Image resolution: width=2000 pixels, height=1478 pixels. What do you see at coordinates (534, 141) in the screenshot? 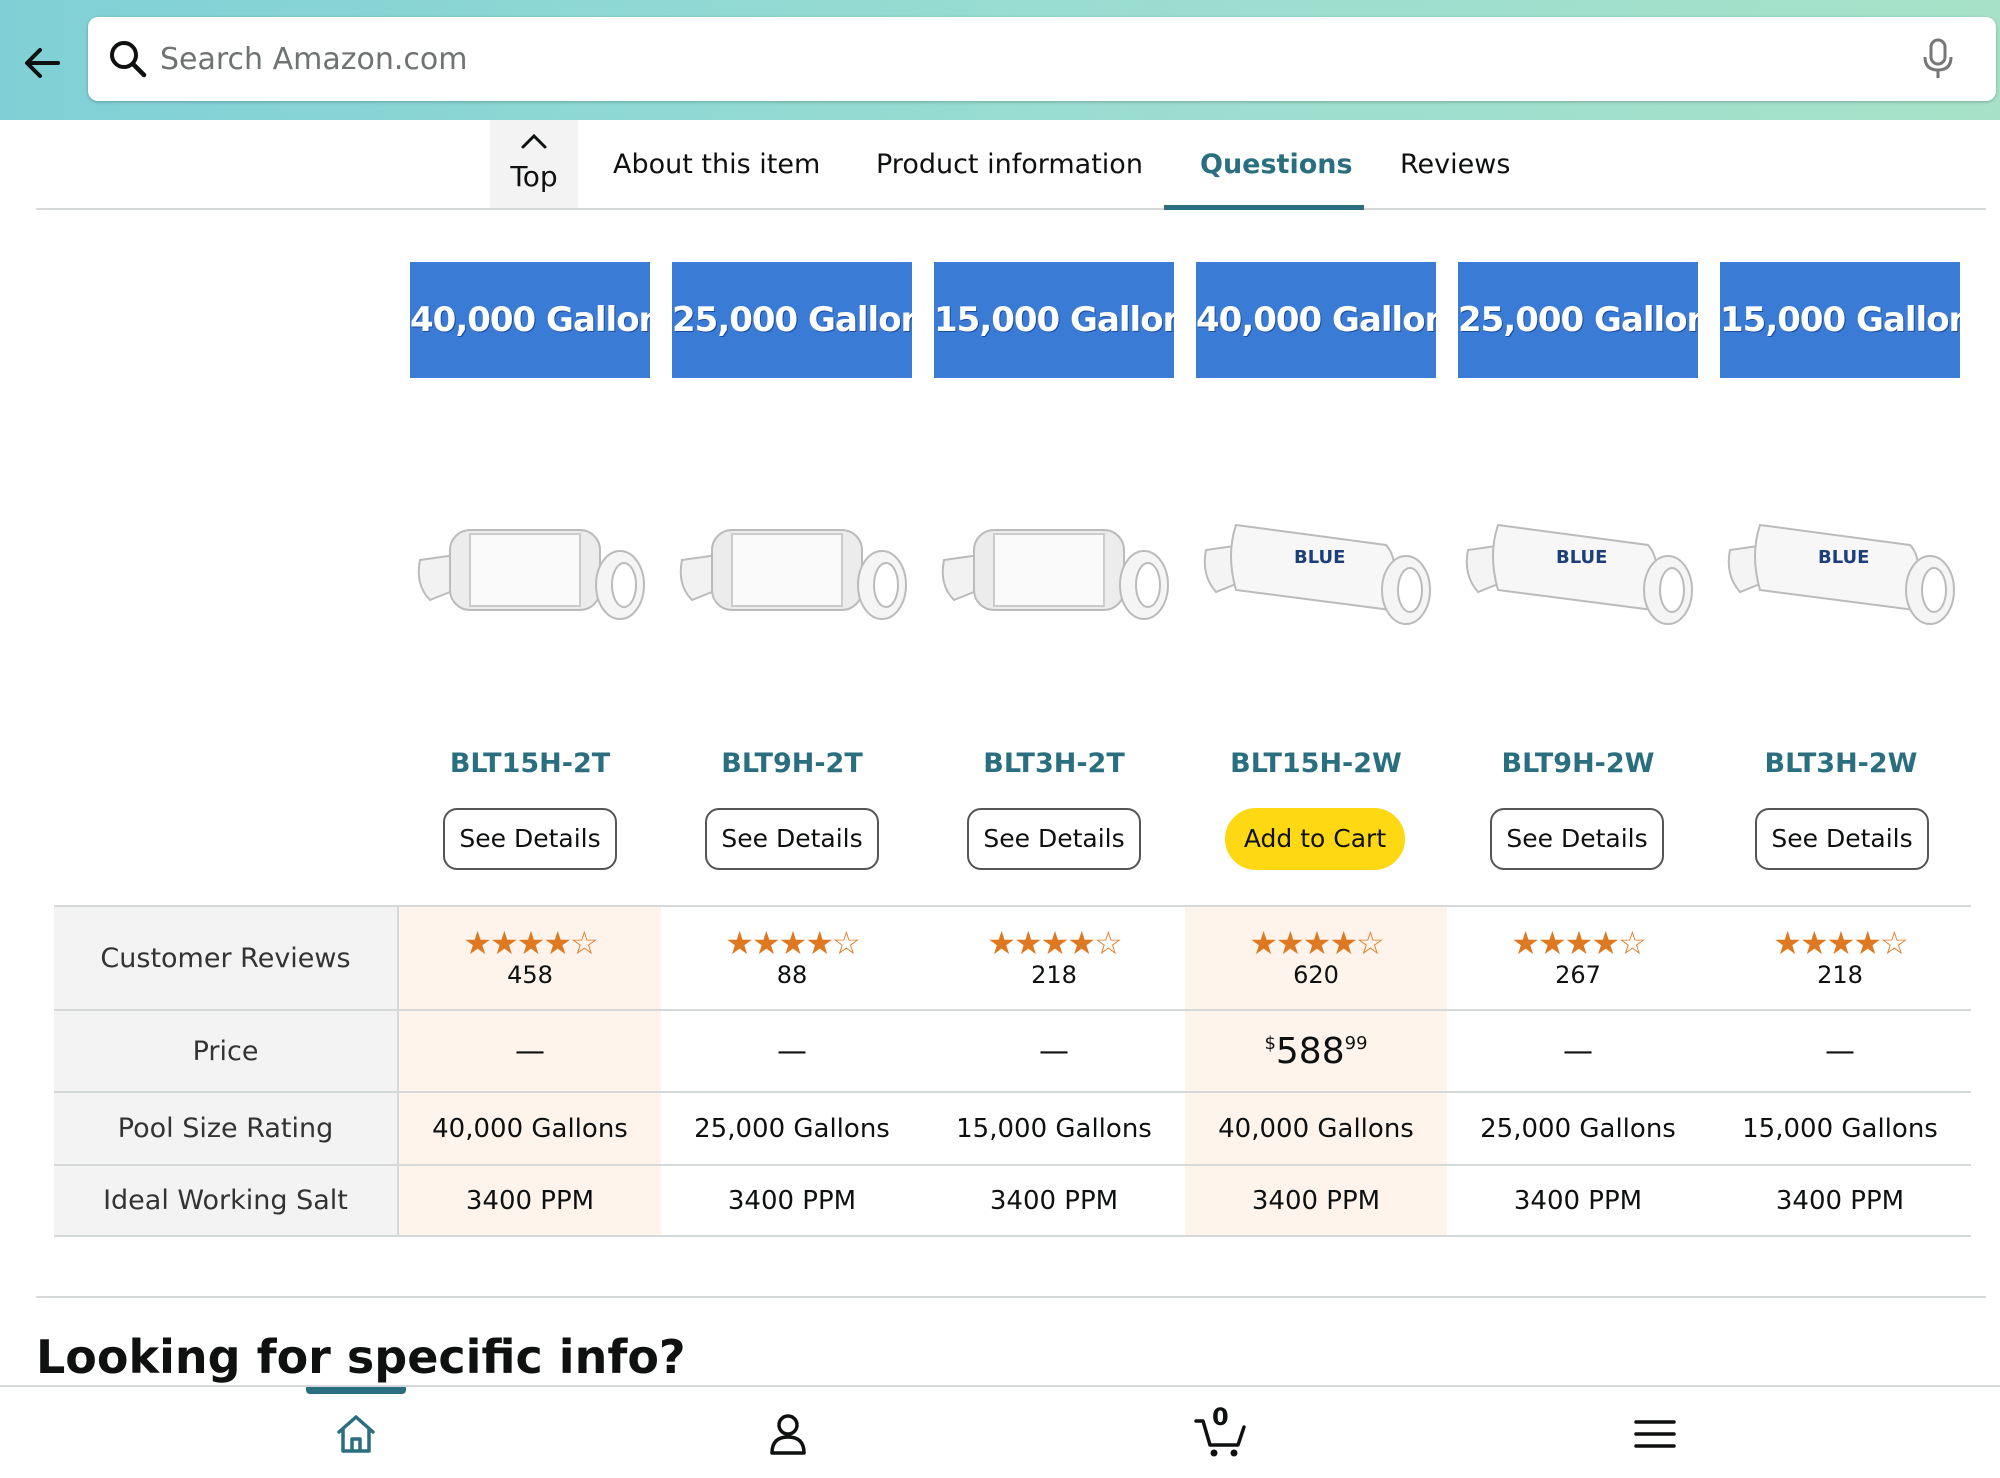
I see `chevron-up-icon` at bounding box center [534, 141].